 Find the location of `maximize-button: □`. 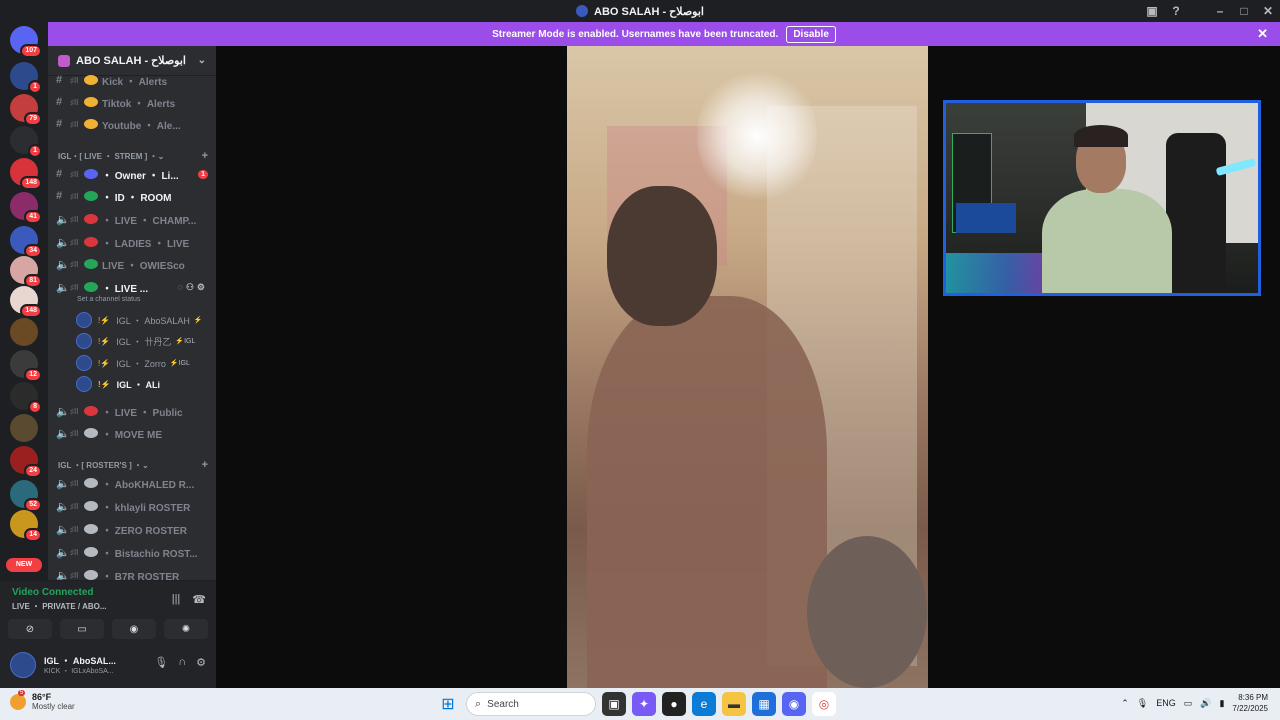

maximize-button: □ is located at coordinates (1244, 11).